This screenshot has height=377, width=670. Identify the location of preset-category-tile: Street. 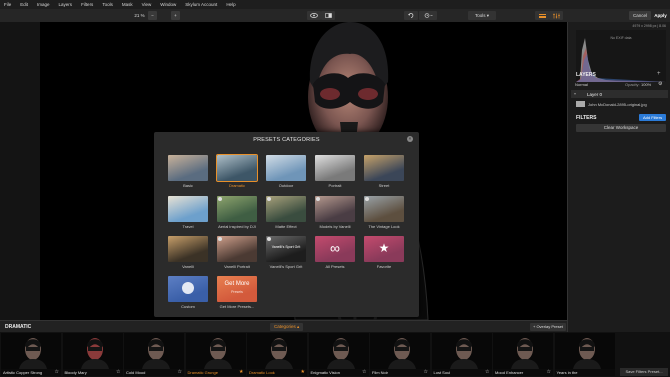
(384, 171).